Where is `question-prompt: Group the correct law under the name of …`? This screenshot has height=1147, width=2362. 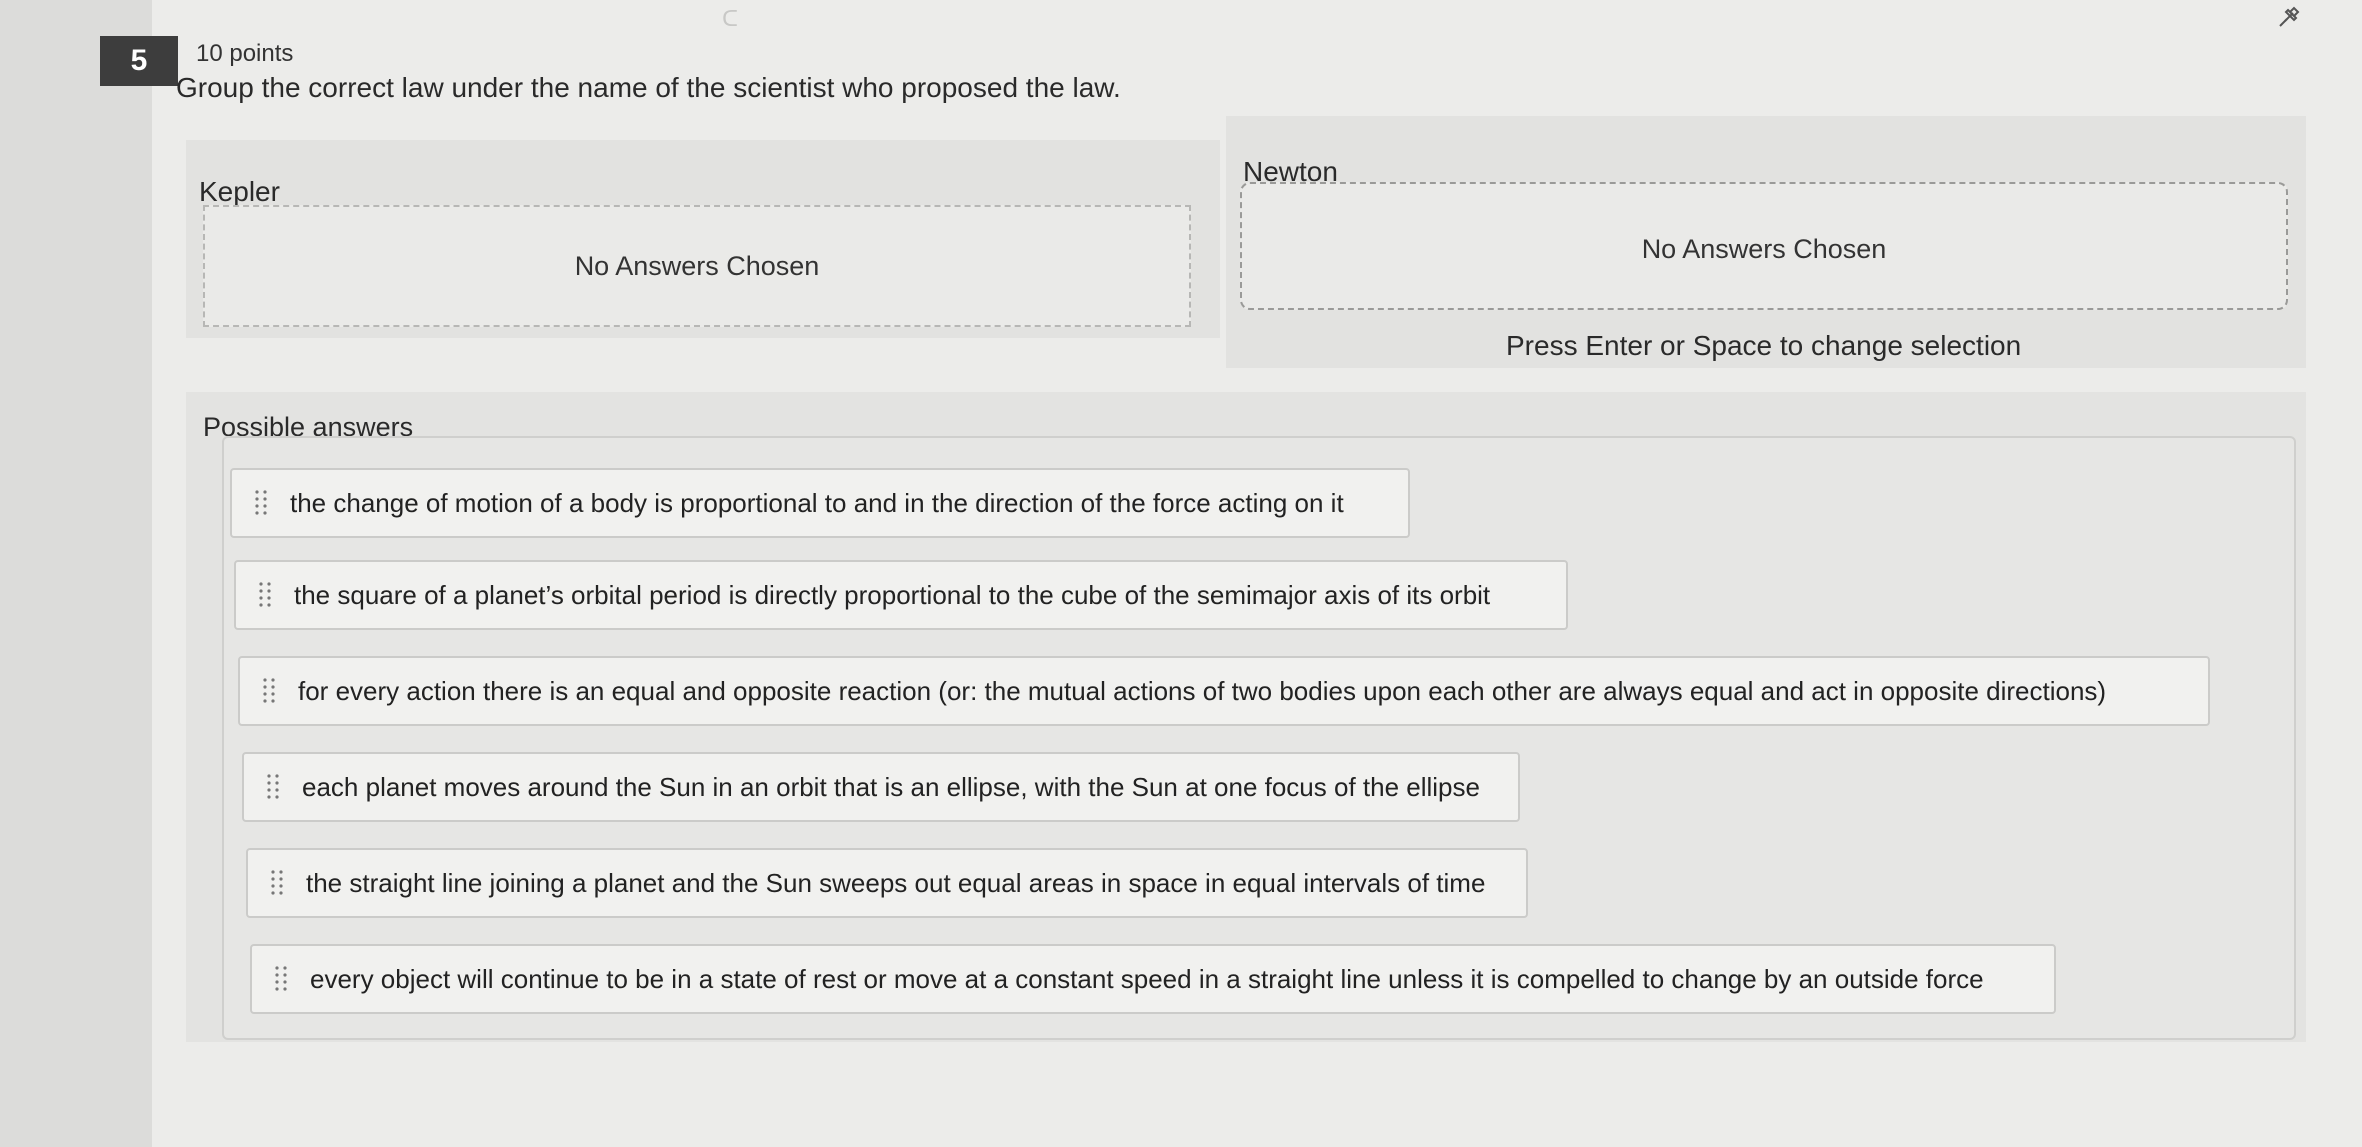 question-prompt: Group the correct law under the name of … is located at coordinates (648, 87).